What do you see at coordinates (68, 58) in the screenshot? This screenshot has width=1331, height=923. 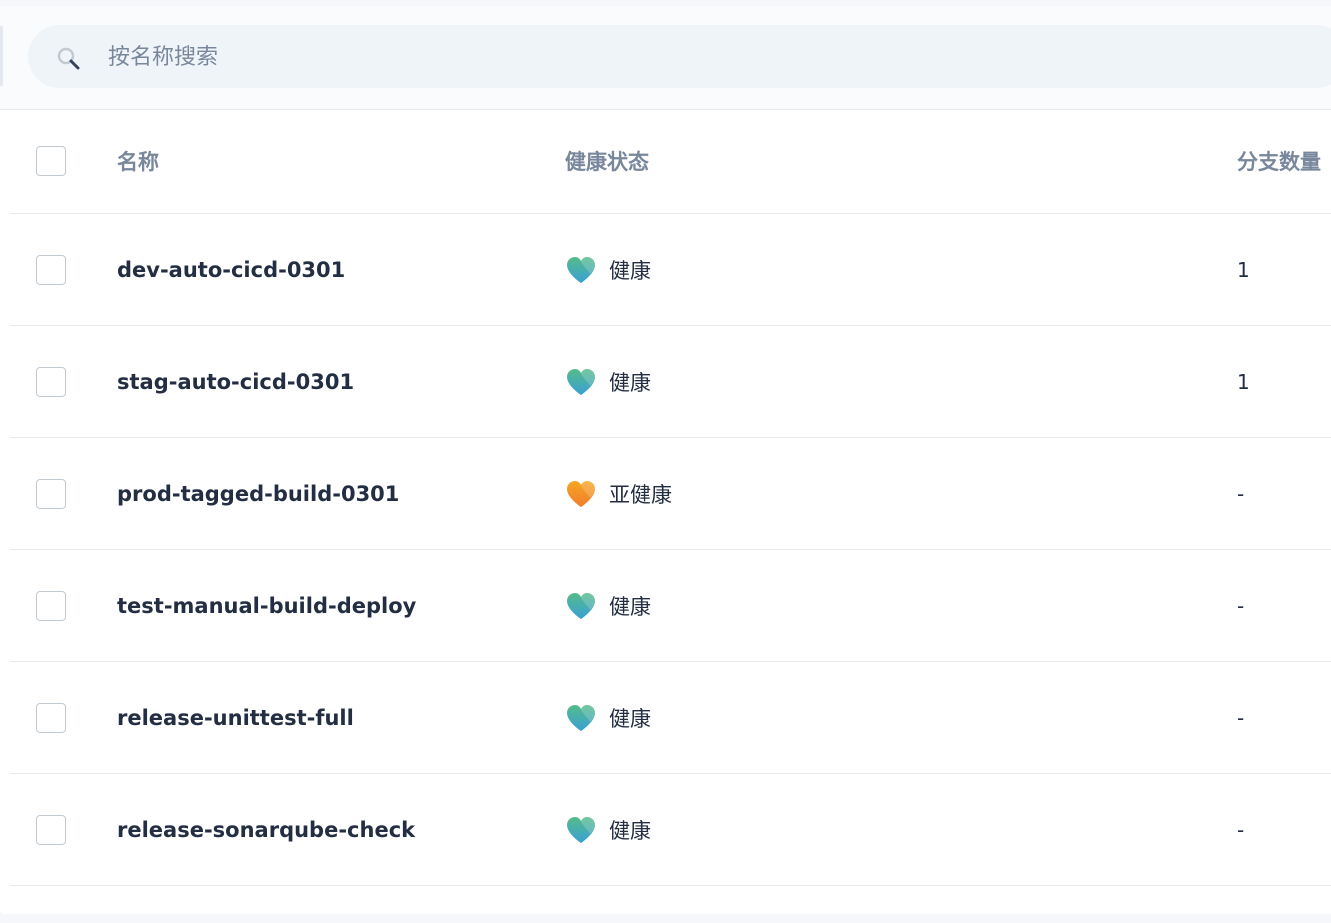 I see `search-icon` at bounding box center [68, 58].